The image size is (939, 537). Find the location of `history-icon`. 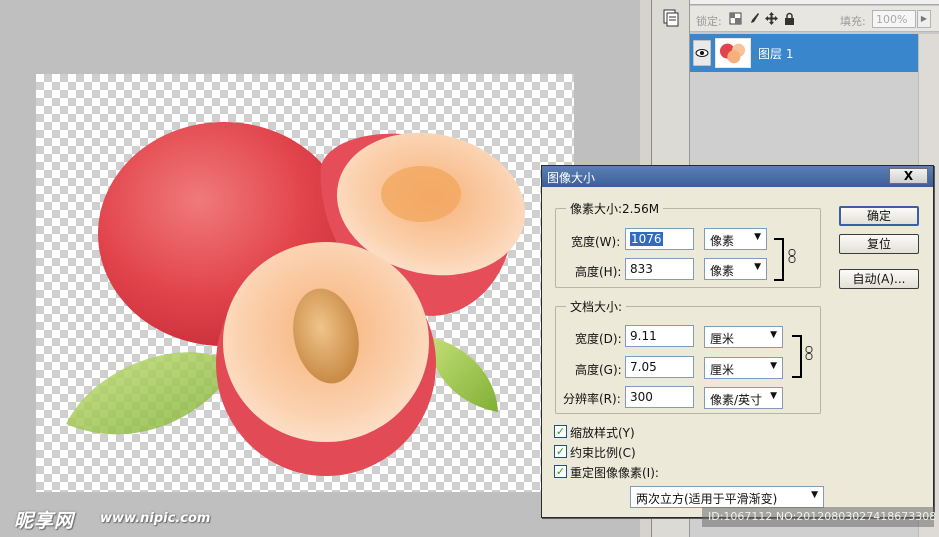

history-icon is located at coordinates (671, 18).